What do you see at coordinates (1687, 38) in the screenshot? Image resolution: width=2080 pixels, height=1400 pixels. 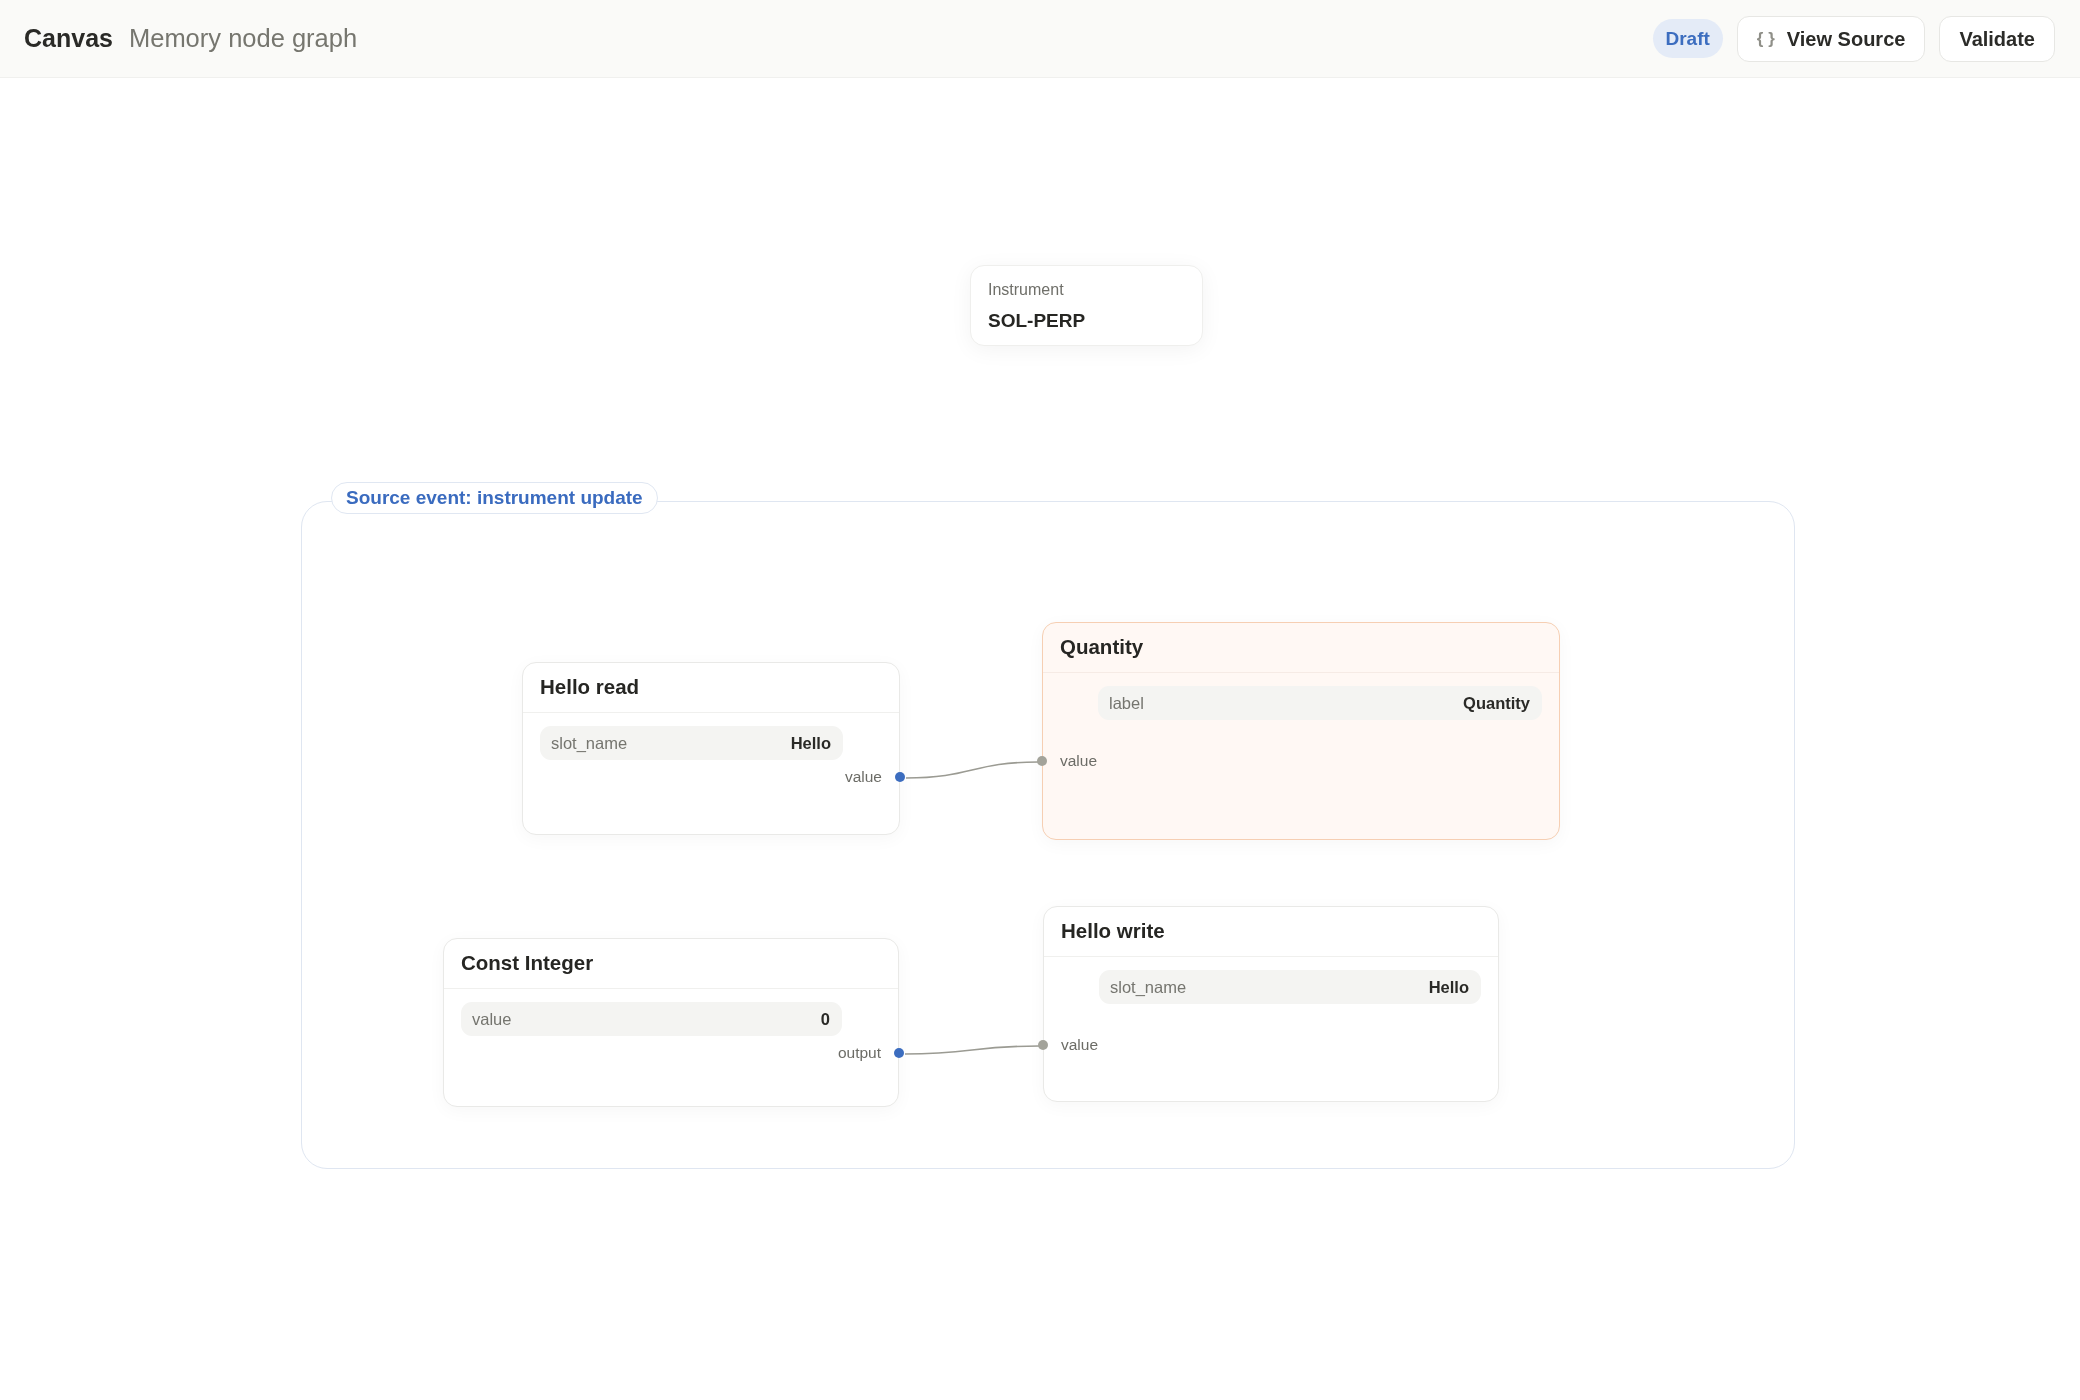 I see `status-badge: Draft` at bounding box center [1687, 38].